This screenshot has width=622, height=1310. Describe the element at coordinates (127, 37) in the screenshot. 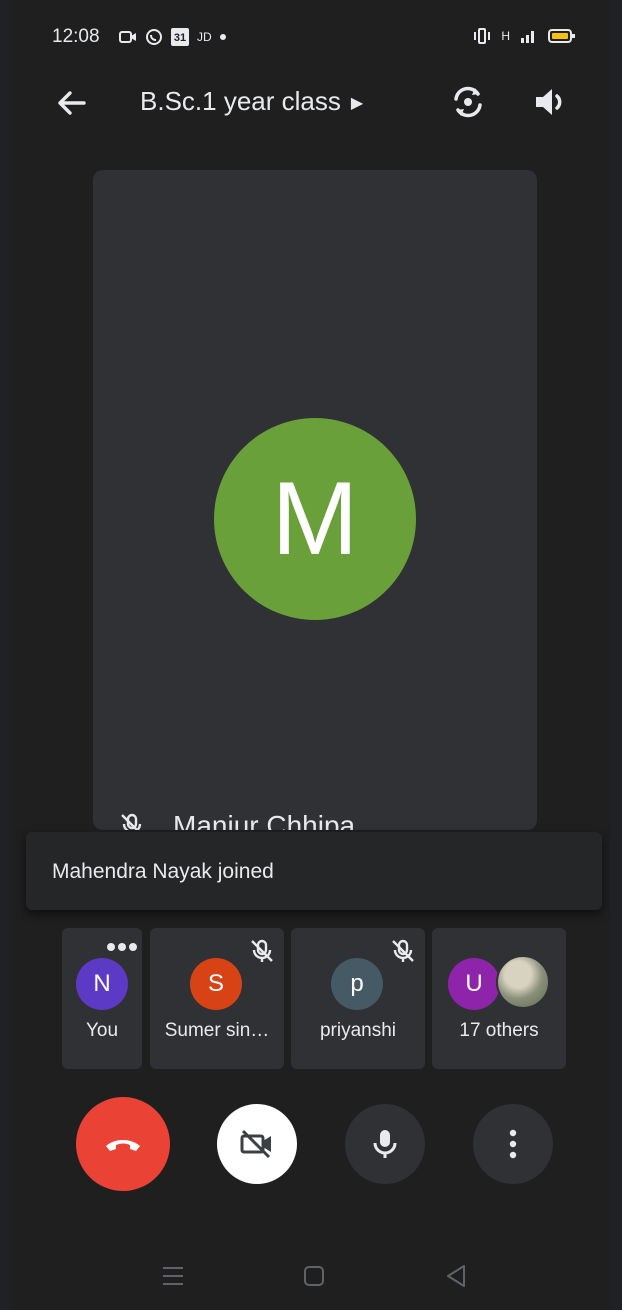

I see `video-camera-icon` at that location.